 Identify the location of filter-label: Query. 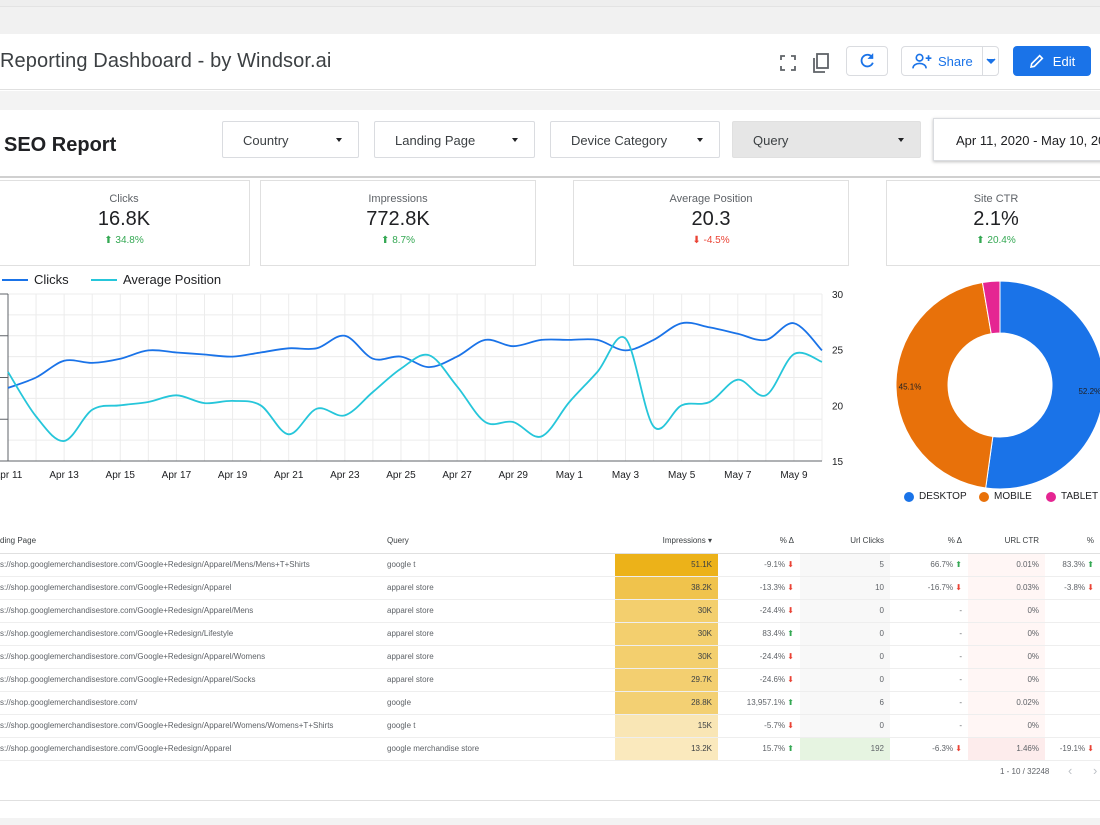
(771, 140).